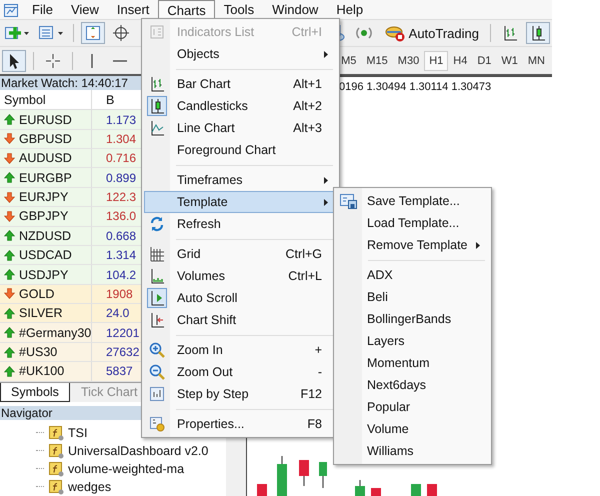  What do you see at coordinates (122, 333) in the screenshot?
I see `bid-price: 12201` at bounding box center [122, 333].